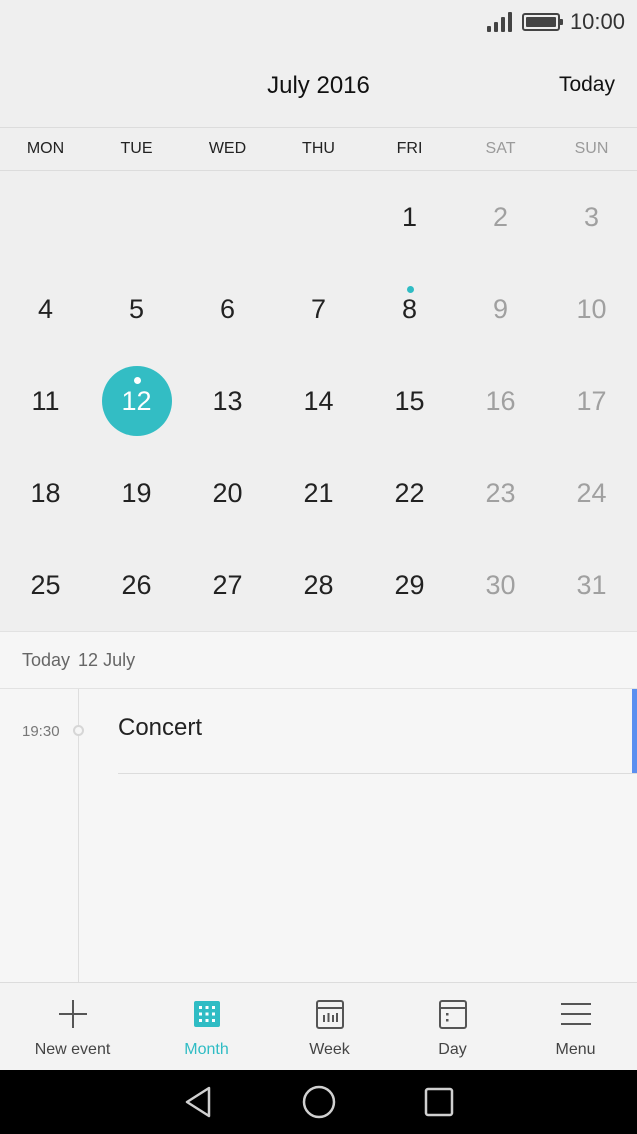 The height and width of the screenshot is (1134, 637). I want to click on calendar-day-number: 31, so click(591, 584).